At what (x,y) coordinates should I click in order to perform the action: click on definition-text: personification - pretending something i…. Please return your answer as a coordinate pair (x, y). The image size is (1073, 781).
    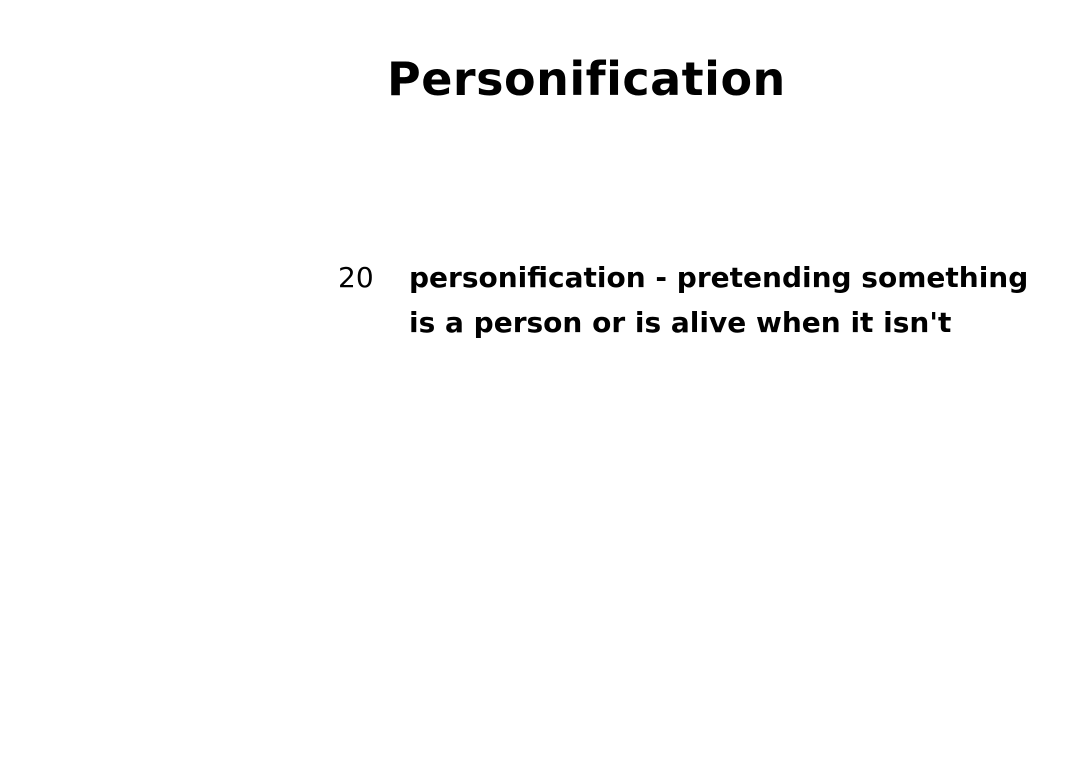
    Looking at the image, I should click on (721, 300).